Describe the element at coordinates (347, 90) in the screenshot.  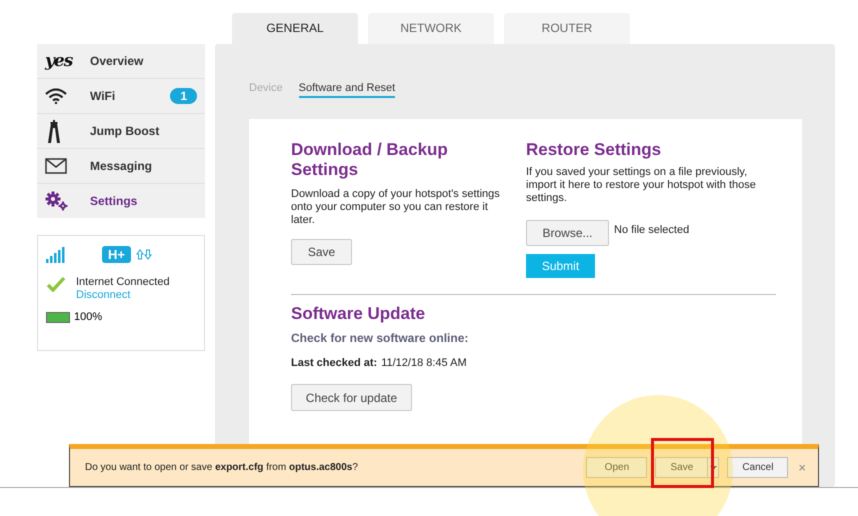
I see `subtab: Software and Reset` at that location.